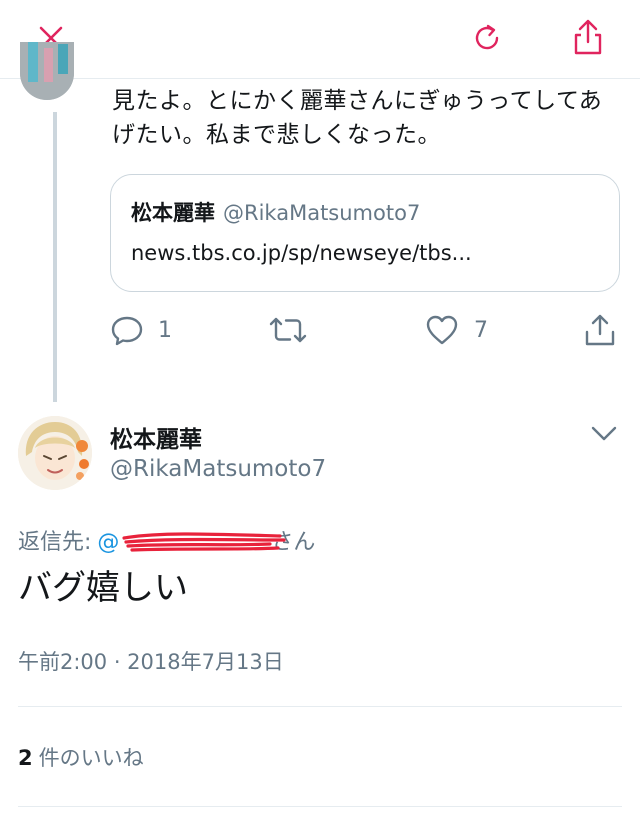 The width and height of the screenshot is (640, 816). I want to click on quoted-author-handle: @RikaMatsumoto7, so click(322, 213).